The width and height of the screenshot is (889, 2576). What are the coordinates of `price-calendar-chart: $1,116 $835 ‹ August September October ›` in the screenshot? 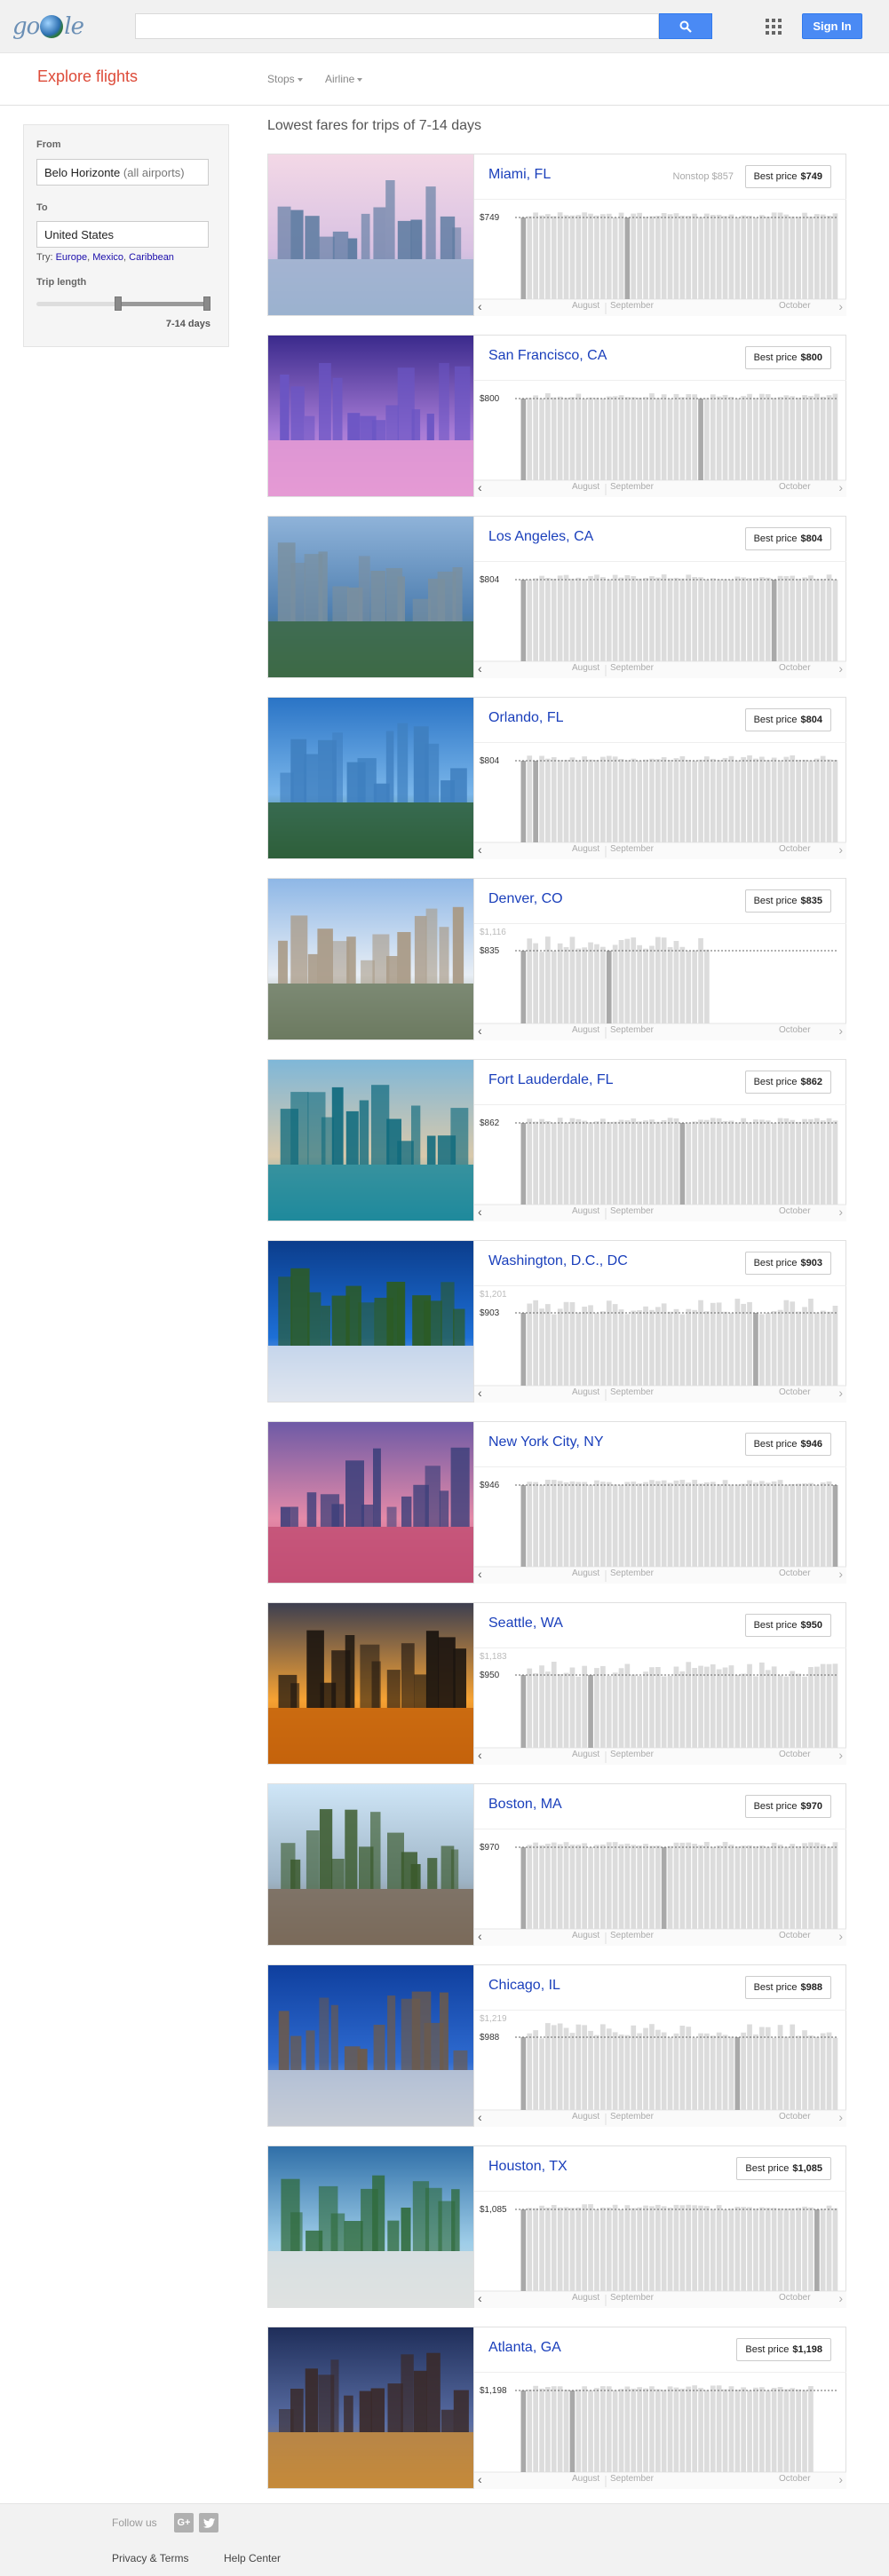 It's located at (660, 981).